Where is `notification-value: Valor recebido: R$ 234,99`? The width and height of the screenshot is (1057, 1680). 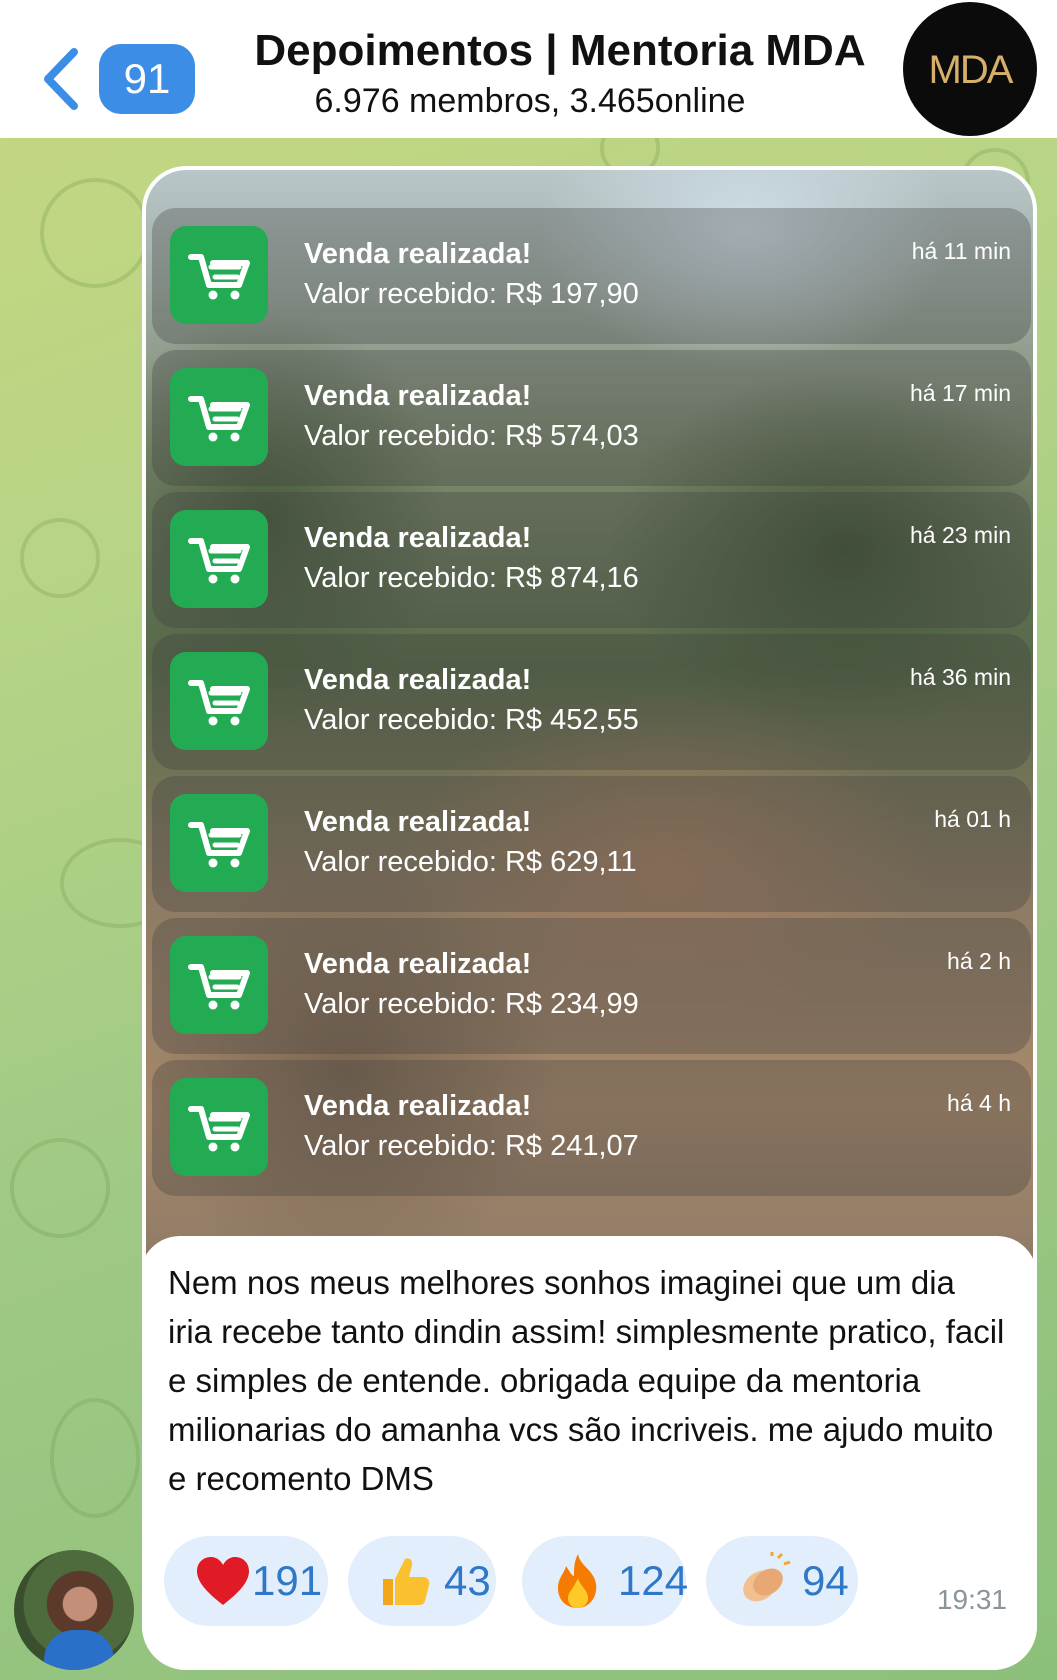
notification-value: Valor recebido: R$ 234,99 is located at coordinates (471, 1004).